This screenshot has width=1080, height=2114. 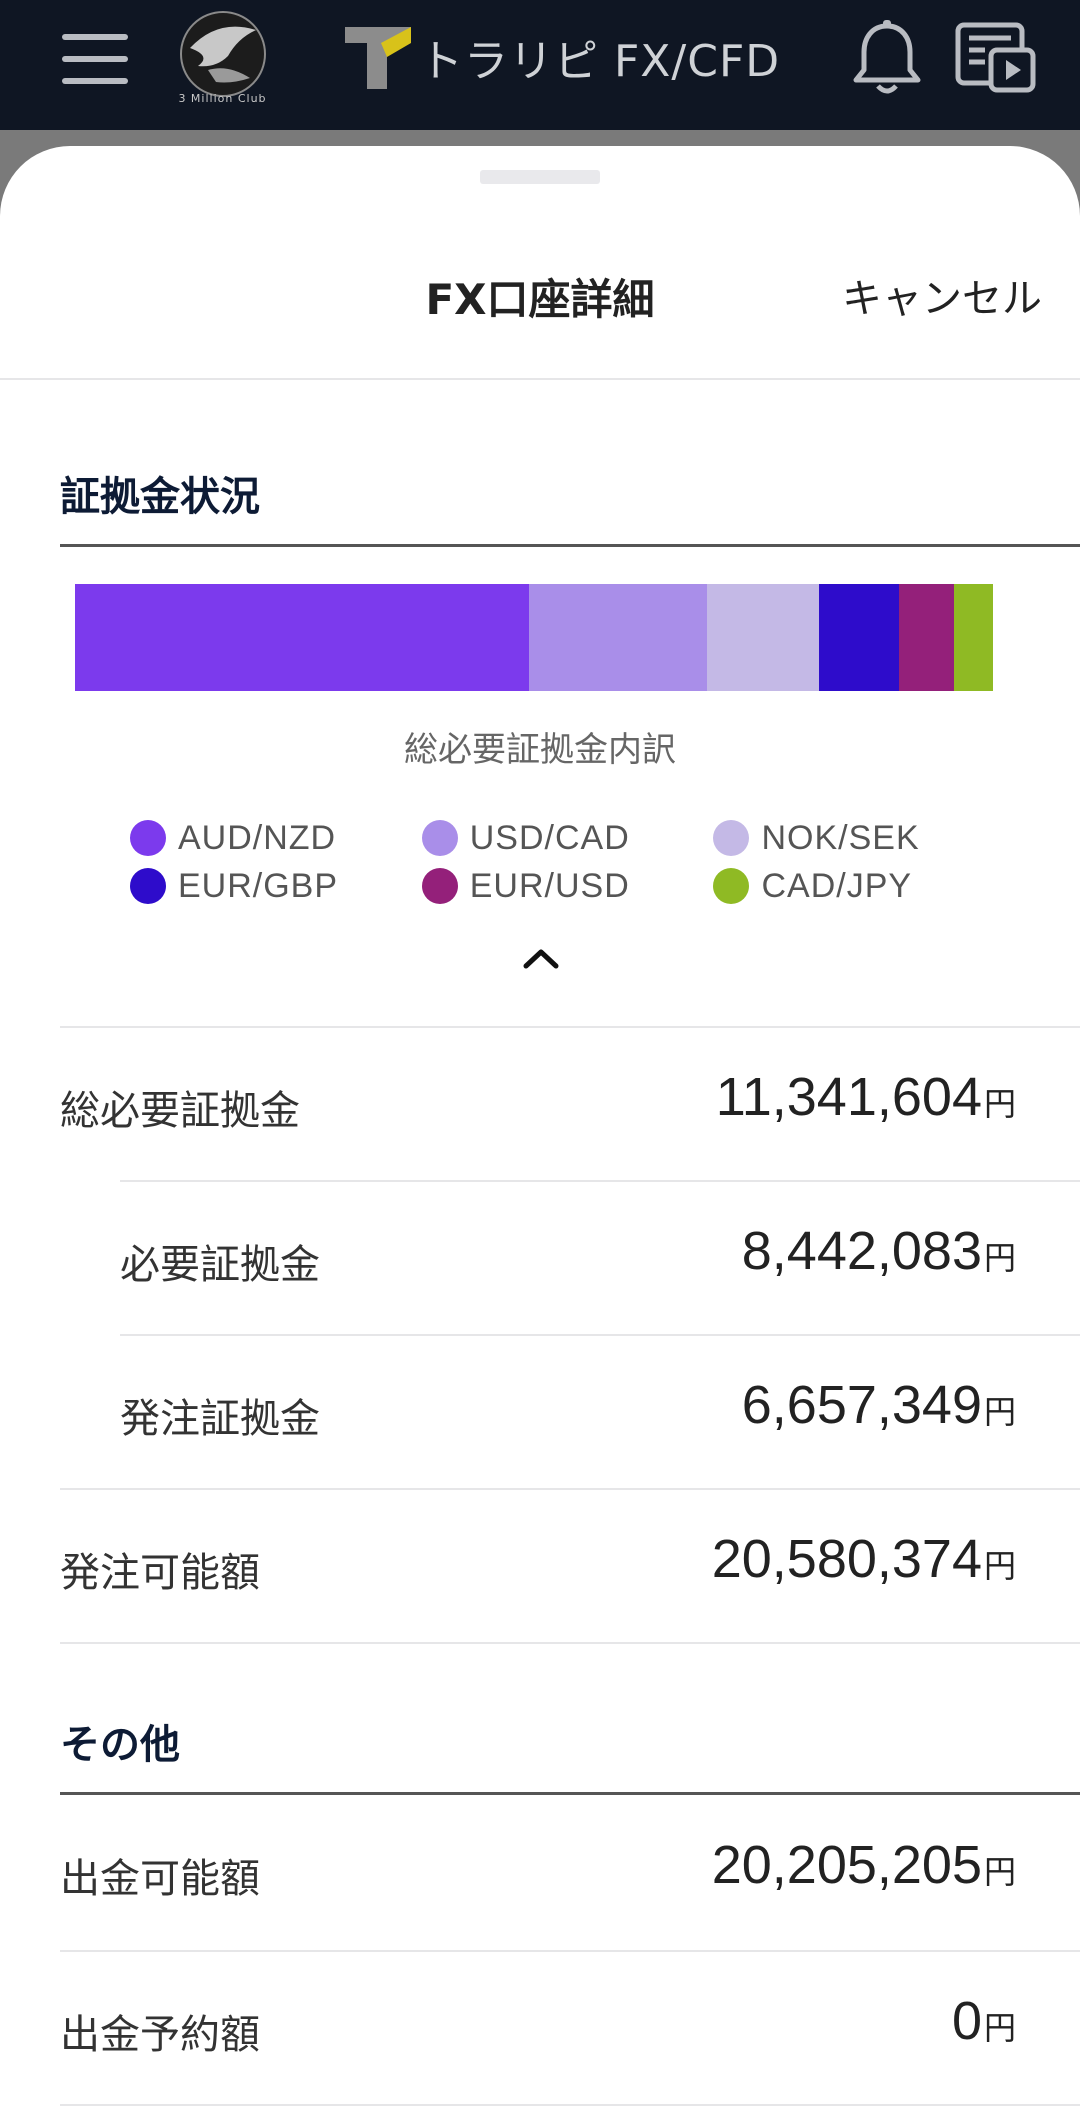 I want to click on row-value: 11,341,604円, so click(x=866, y=1097).